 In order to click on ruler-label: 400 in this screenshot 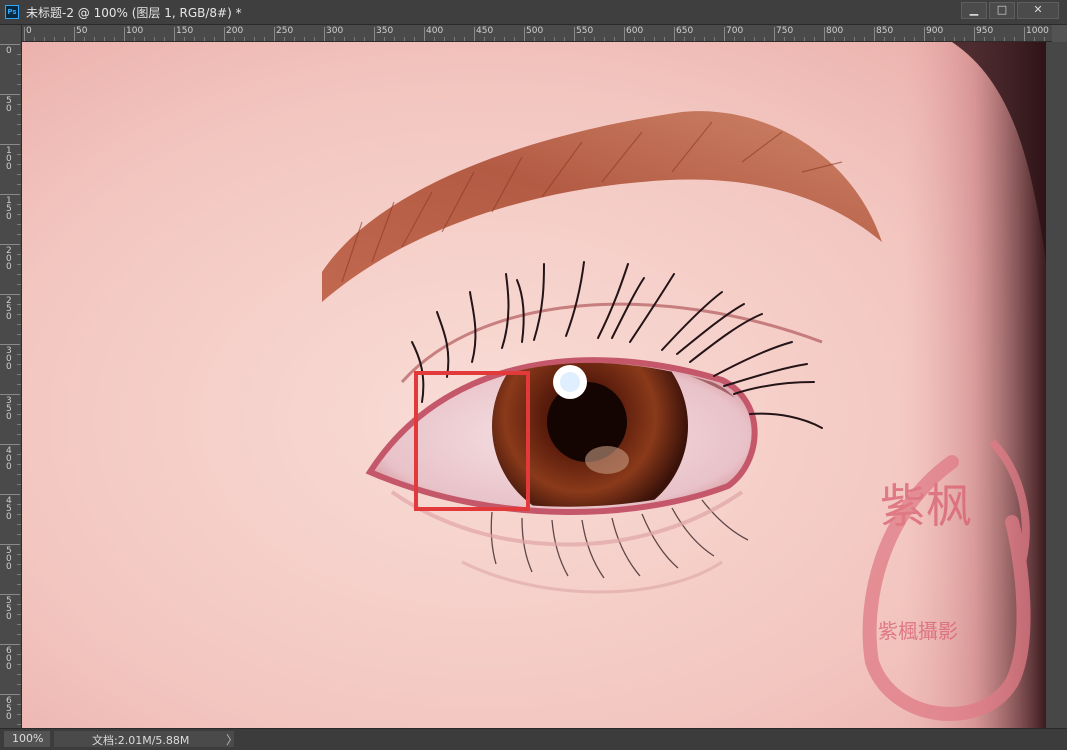, I will do `click(435, 31)`.